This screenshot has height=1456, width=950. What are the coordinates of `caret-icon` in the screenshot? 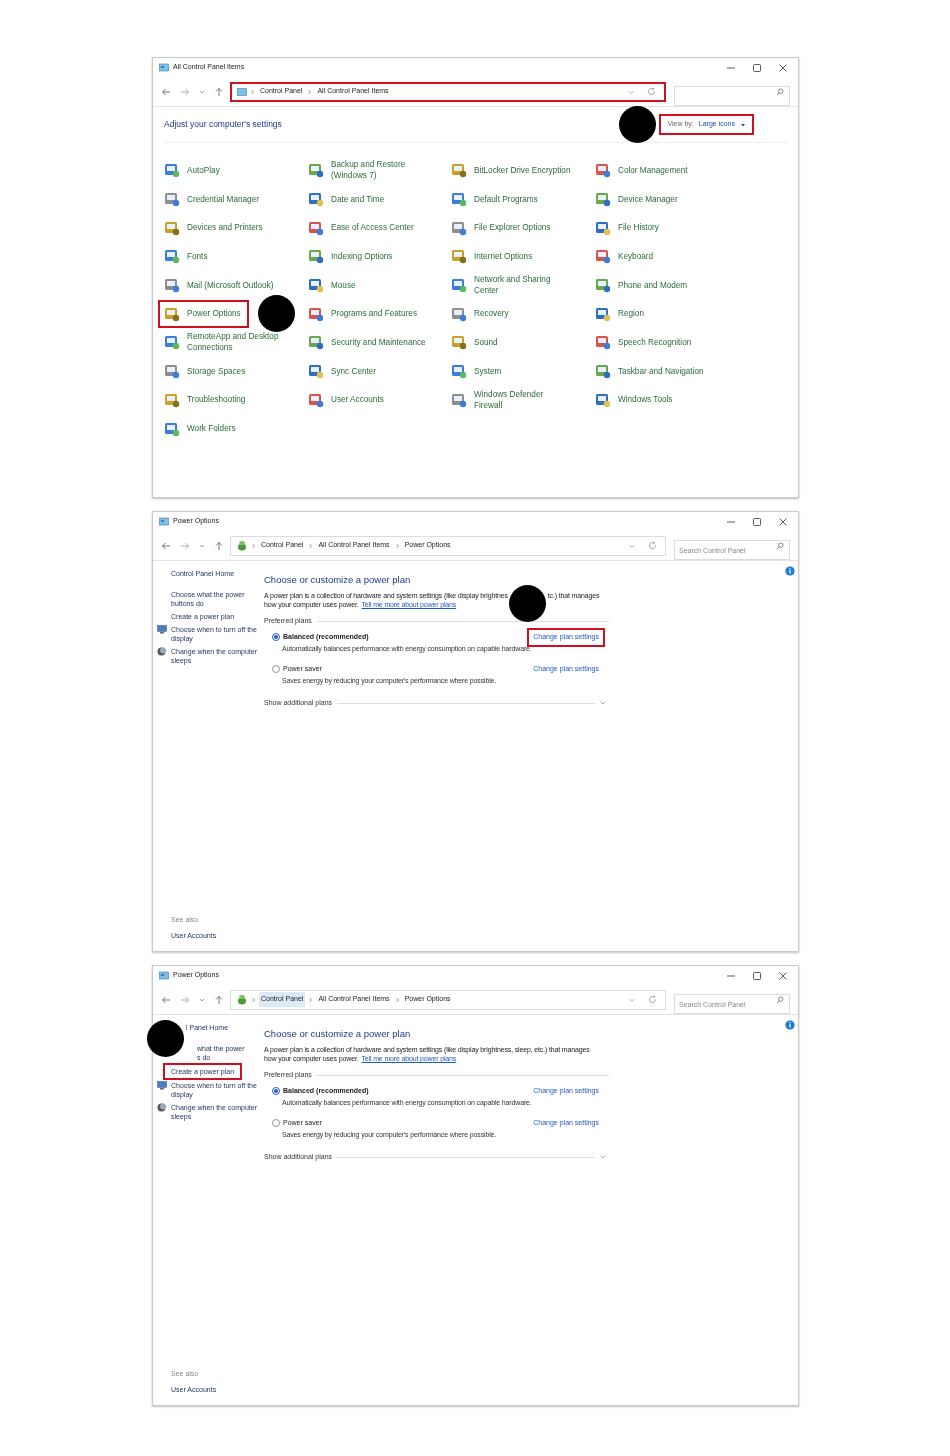 It's located at (743, 124).